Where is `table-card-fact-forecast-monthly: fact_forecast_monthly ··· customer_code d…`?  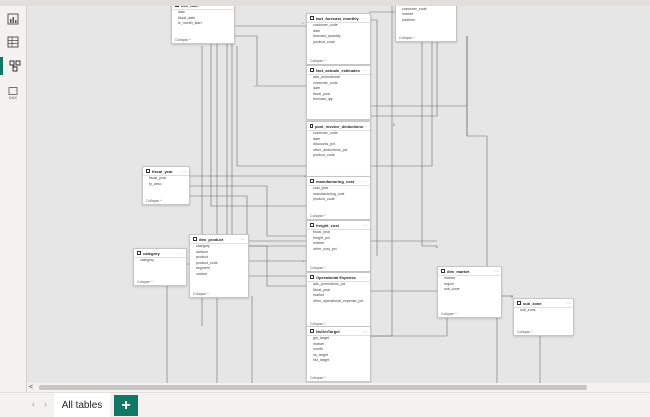
table-card-fact-forecast-monthly: fact_forecast_monthly ··· customer_code d… is located at coordinates (338, 39).